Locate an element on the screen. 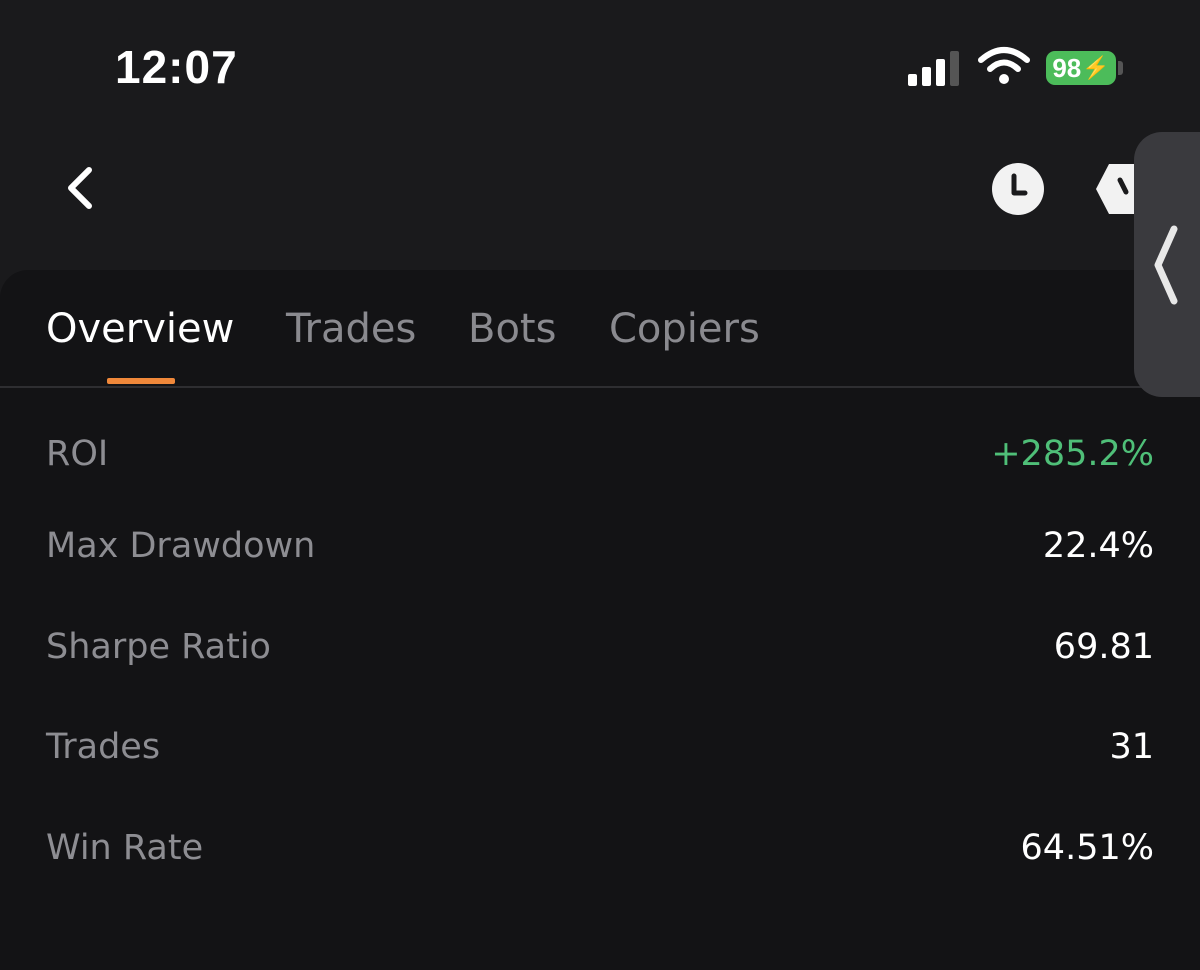 Image resolution: width=1200 pixels, height=970 pixels. stat-row-sharpe-ratio: Sharpe Ratio 69.81 is located at coordinates (600, 657).